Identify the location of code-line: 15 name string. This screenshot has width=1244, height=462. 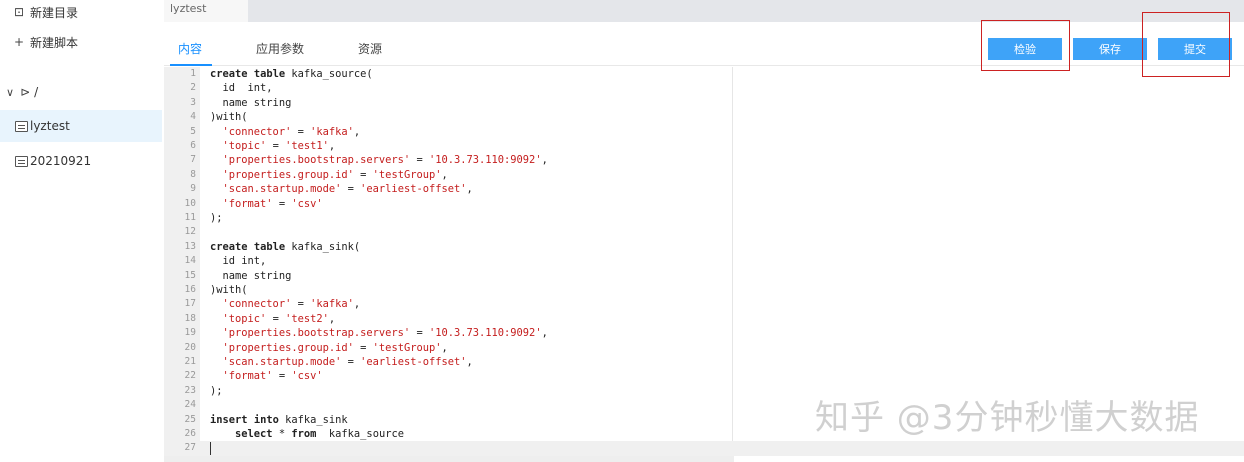
(704, 276).